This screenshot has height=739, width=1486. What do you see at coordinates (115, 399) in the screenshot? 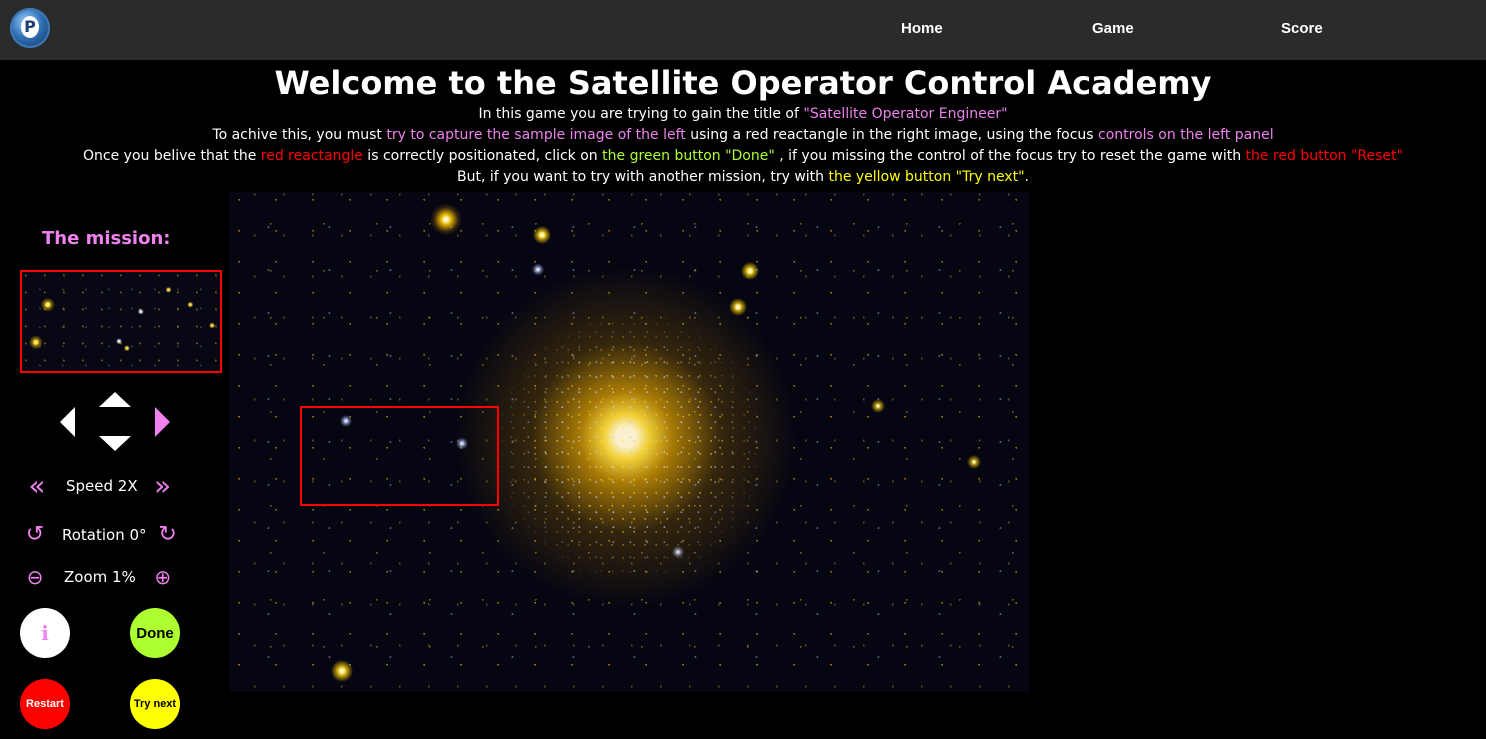
I see `move-up-icon` at bounding box center [115, 399].